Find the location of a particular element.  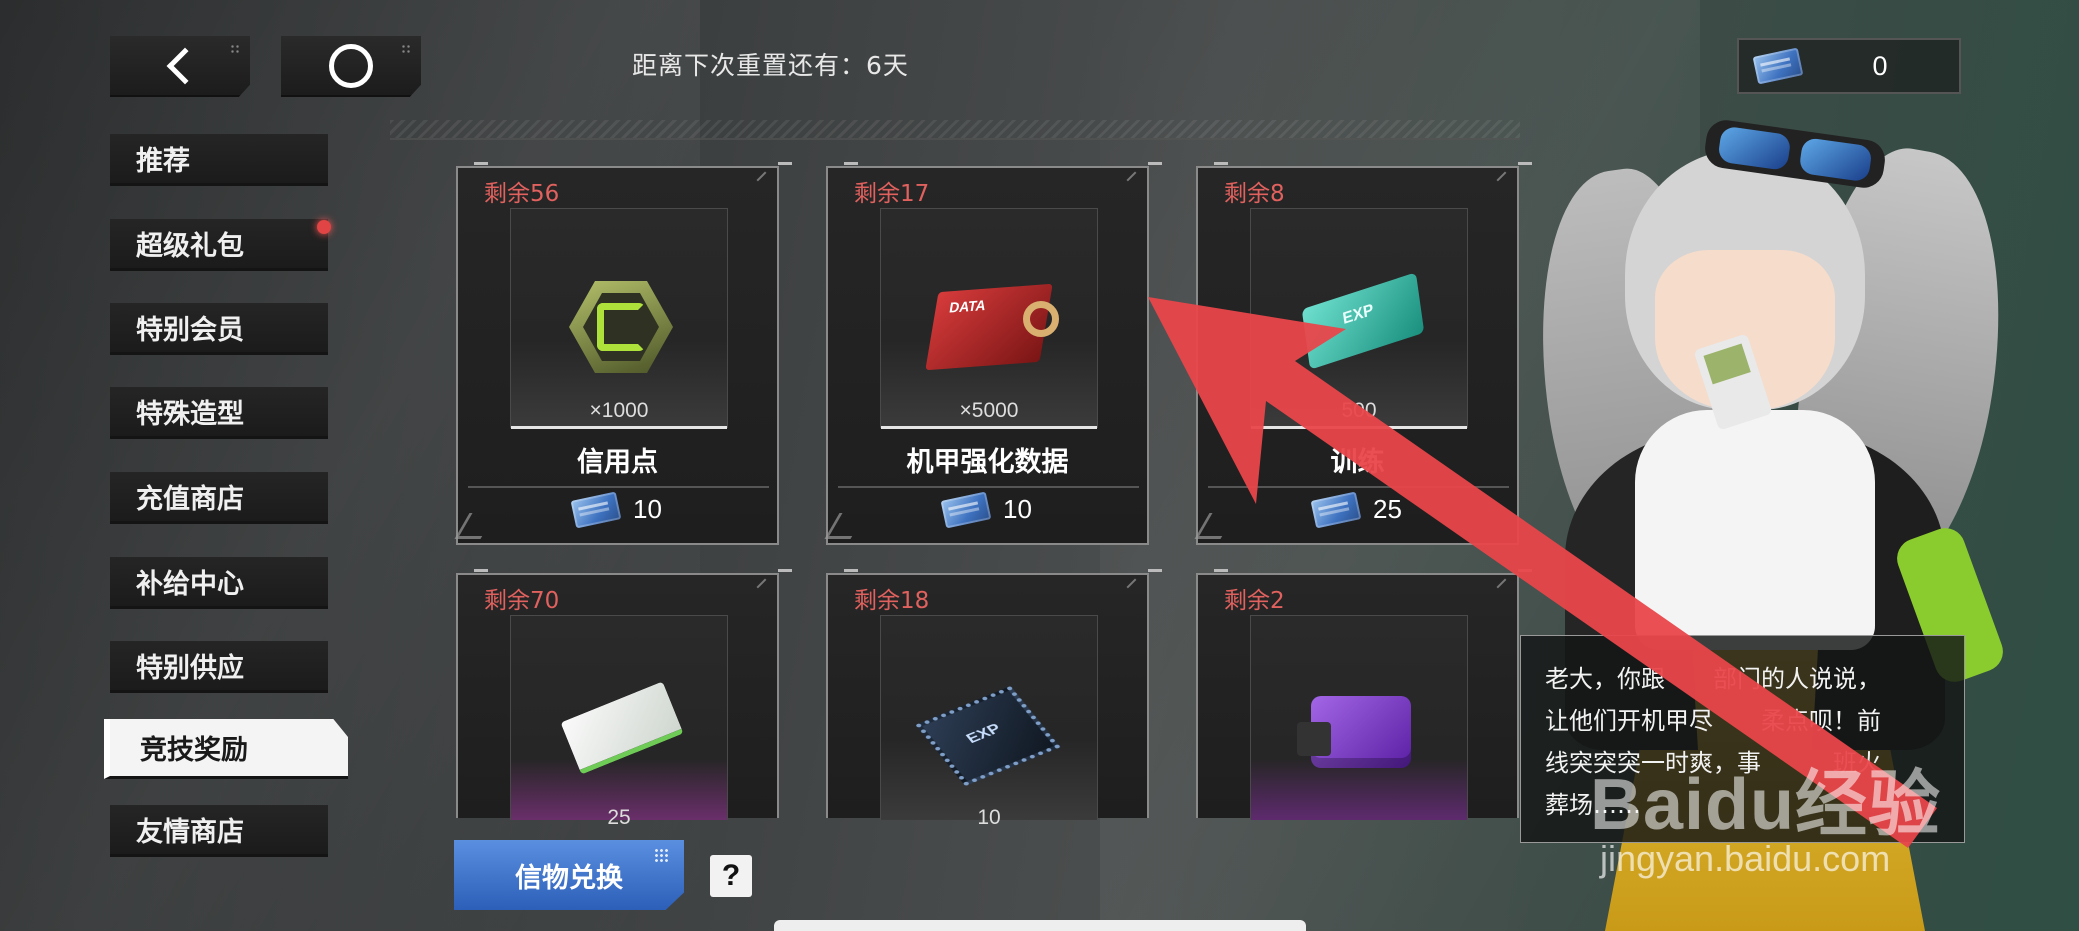

home-circle-icon is located at coordinates (351, 65).